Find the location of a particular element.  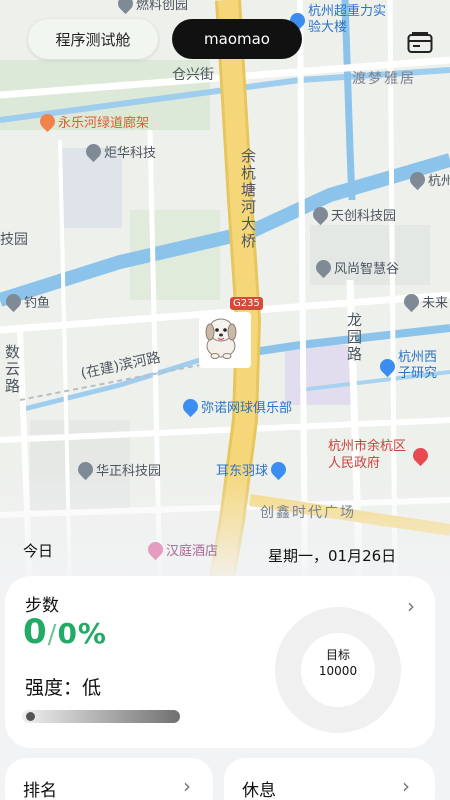

poi-erdong: 耳东羽球 is located at coordinates (253, 469).